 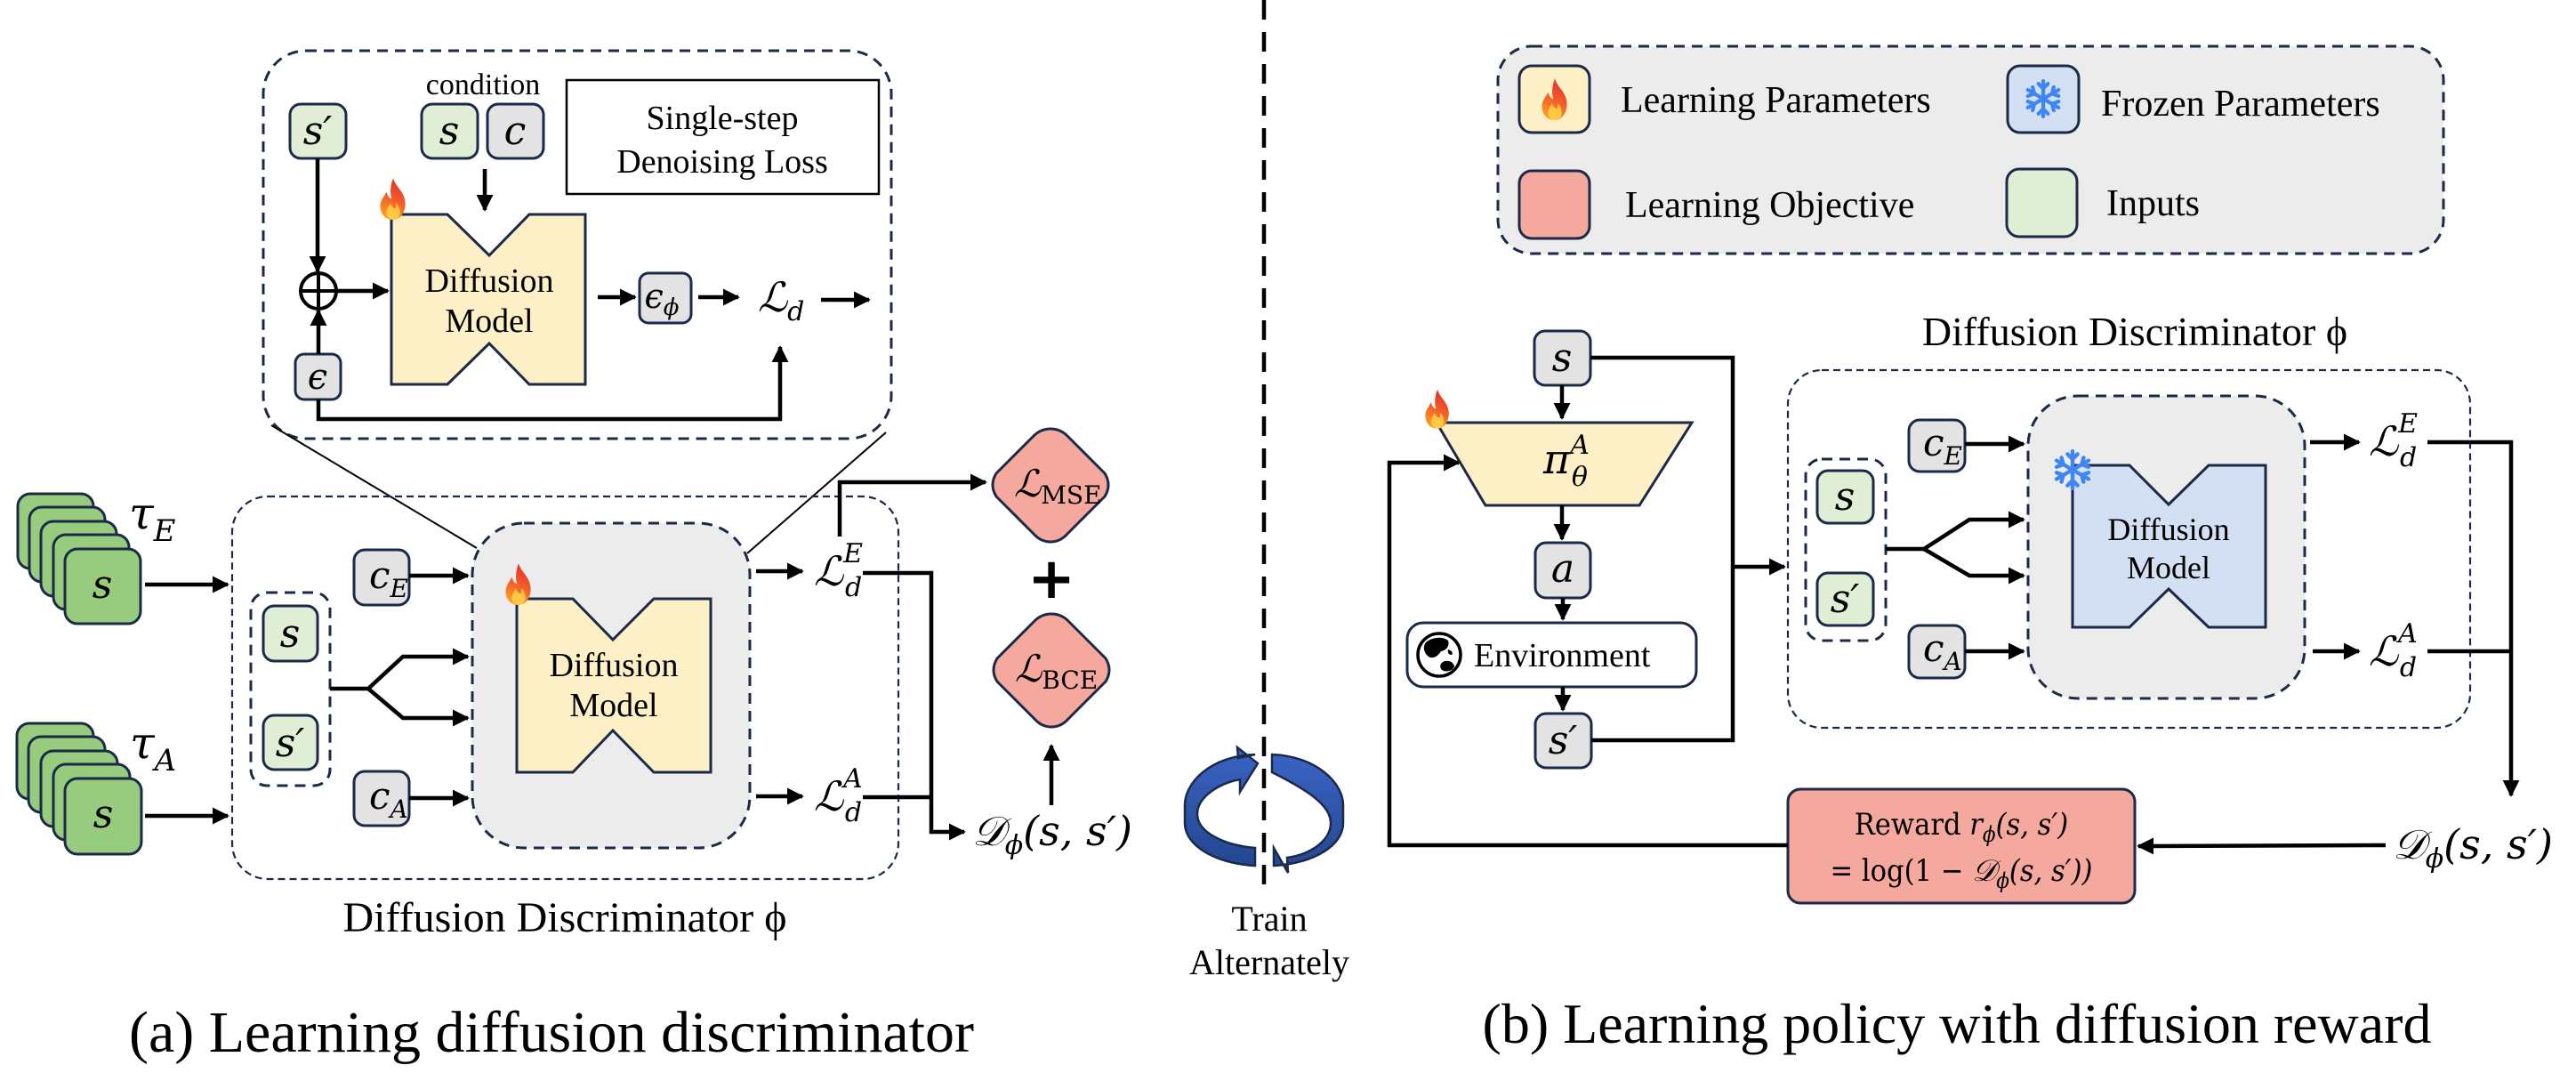 I want to click on inset-cond-s-label: s, so click(x=449, y=131).